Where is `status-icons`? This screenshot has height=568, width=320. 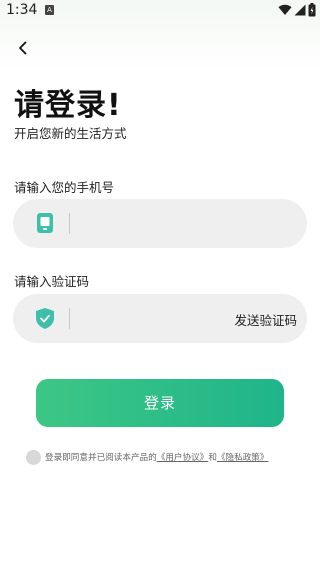 status-icons is located at coordinates (297, 10).